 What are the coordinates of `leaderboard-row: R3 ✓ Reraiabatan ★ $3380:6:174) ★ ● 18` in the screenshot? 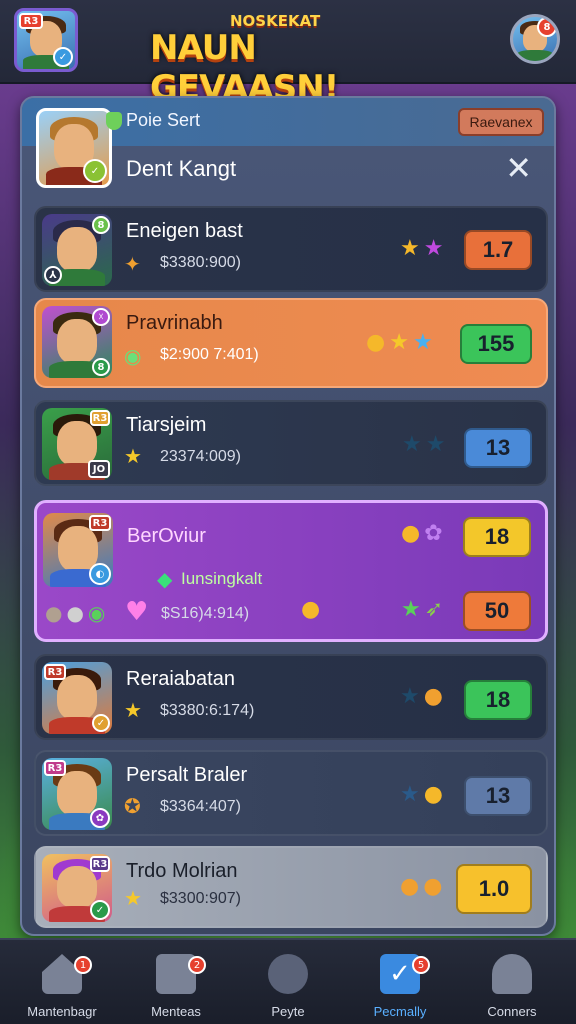 It's located at (291, 697).